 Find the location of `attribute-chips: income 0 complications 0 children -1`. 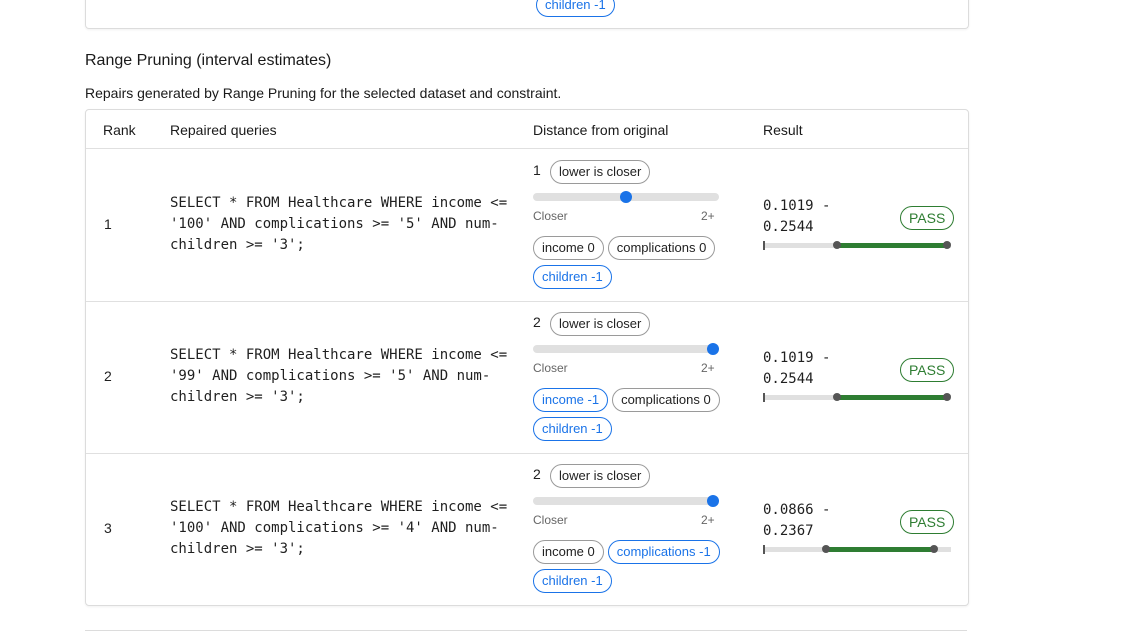

attribute-chips: income 0 complications 0 children -1 is located at coordinates (638, 262).